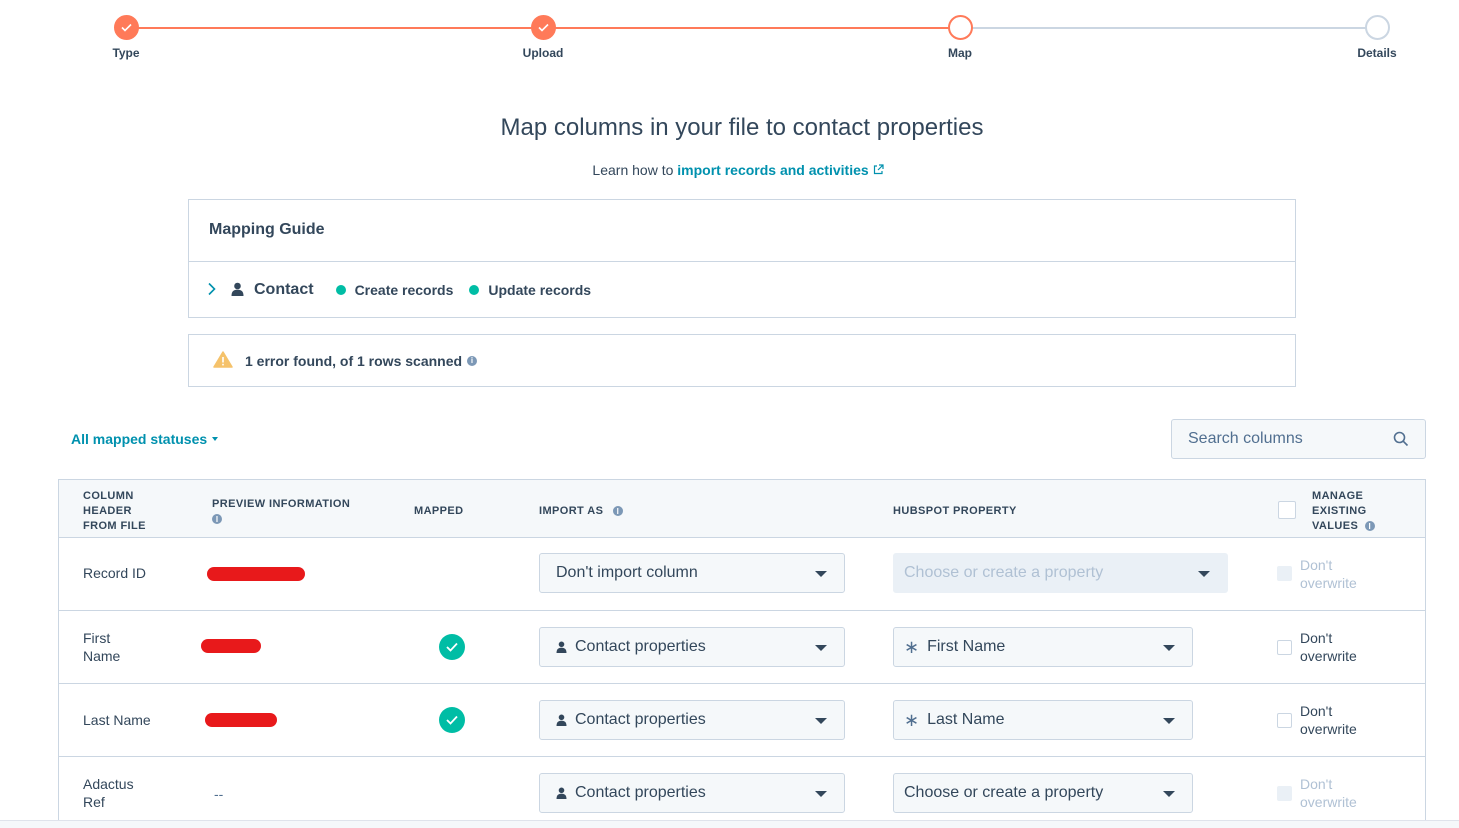 The height and width of the screenshot is (828, 1459). I want to click on import-as-value: Don't import column, so click(627, 572).